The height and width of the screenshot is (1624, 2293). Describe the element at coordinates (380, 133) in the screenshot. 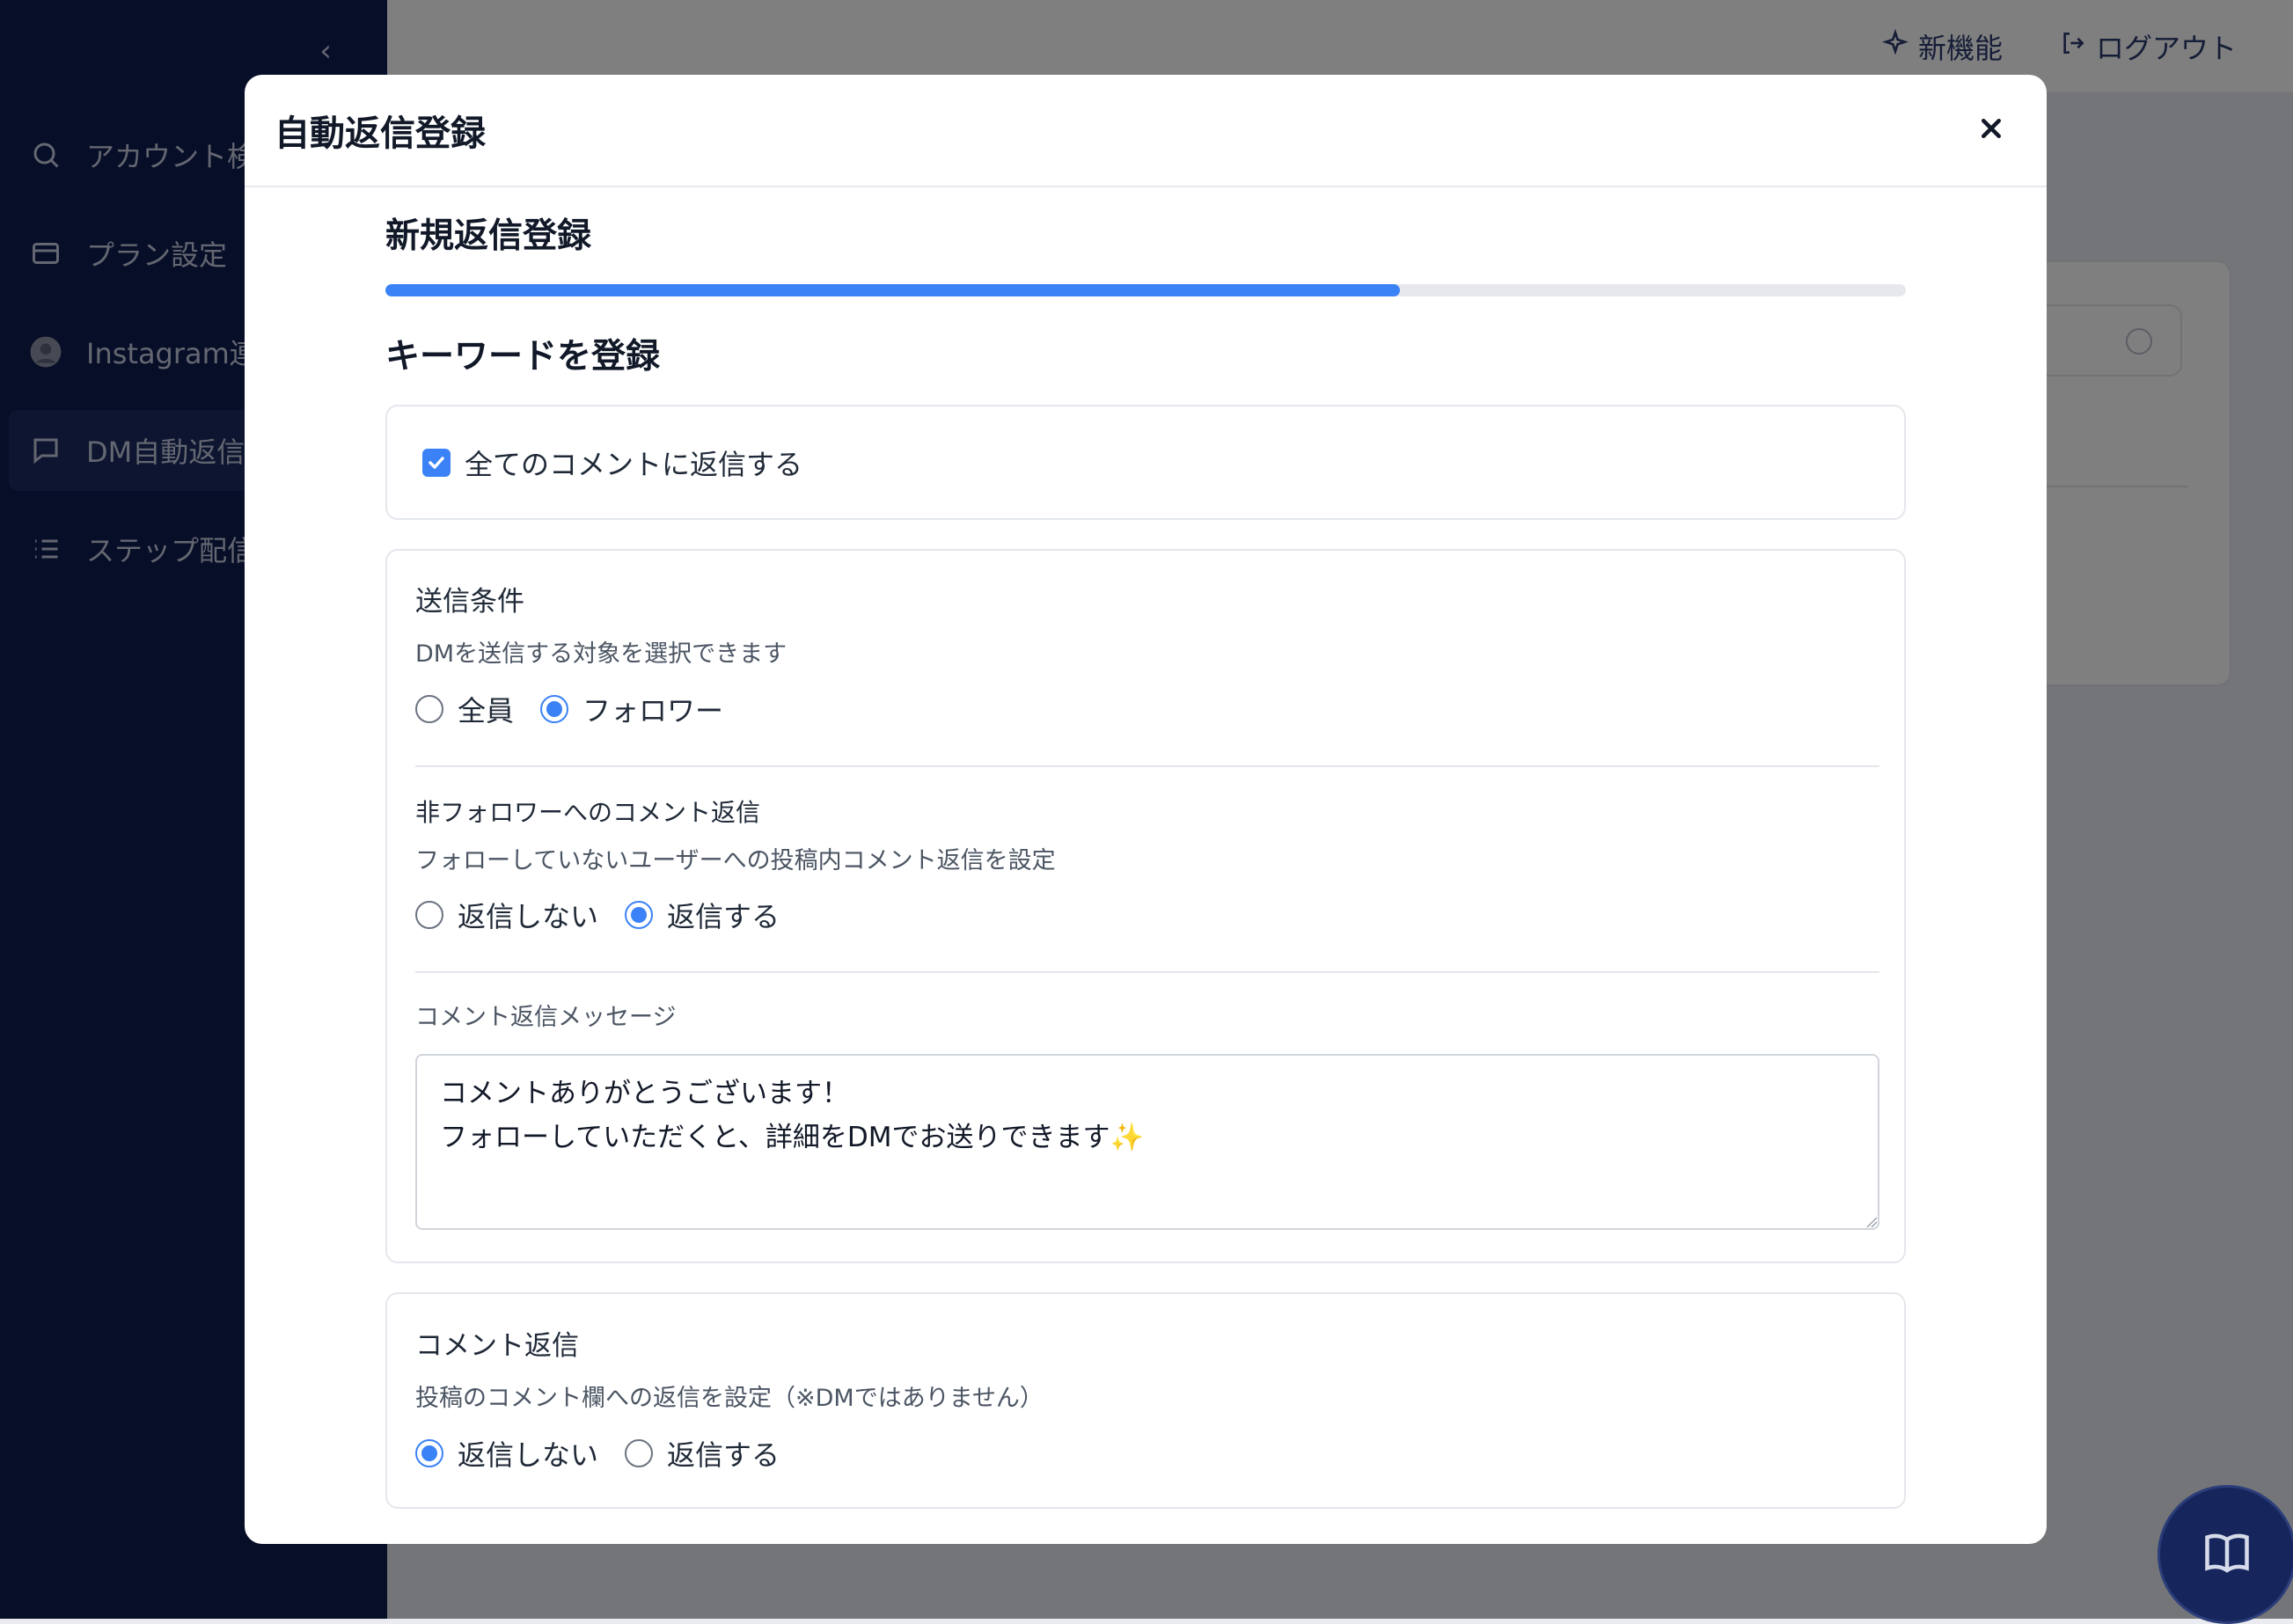

I see `modal-title: 自動返信登録` at that location.